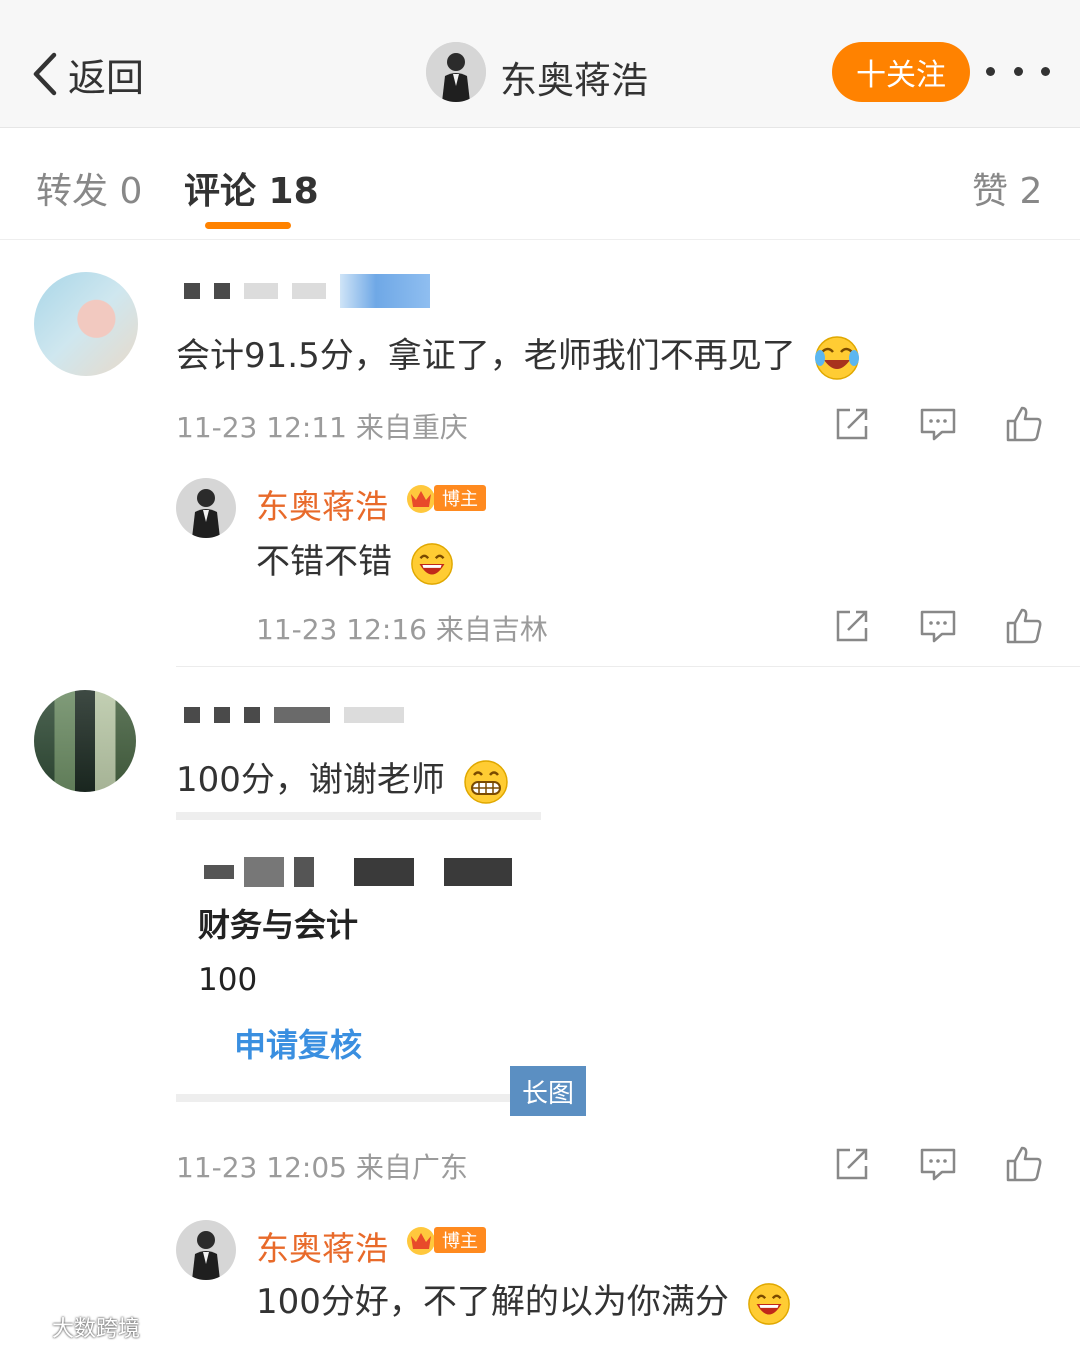 This screenshot has height=1347, width=1080. I want to click on more-options-icon, so click(1018, 71).